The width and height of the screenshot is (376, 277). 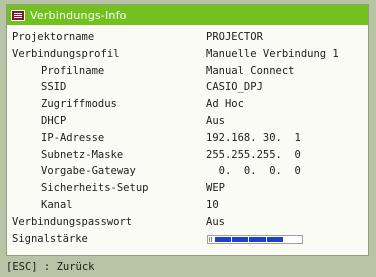 What do you see at coordinates (187, 54) in the screenshot?
I see `info-row: Verbindungsprofil Manuelle Verbindung 1` at bounding box center [187, 54].